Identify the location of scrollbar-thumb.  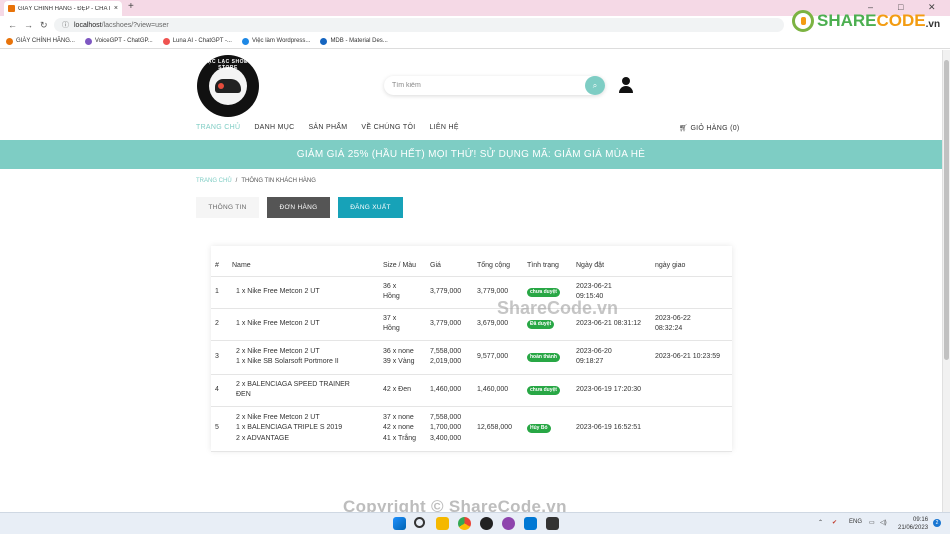
(946, 210).